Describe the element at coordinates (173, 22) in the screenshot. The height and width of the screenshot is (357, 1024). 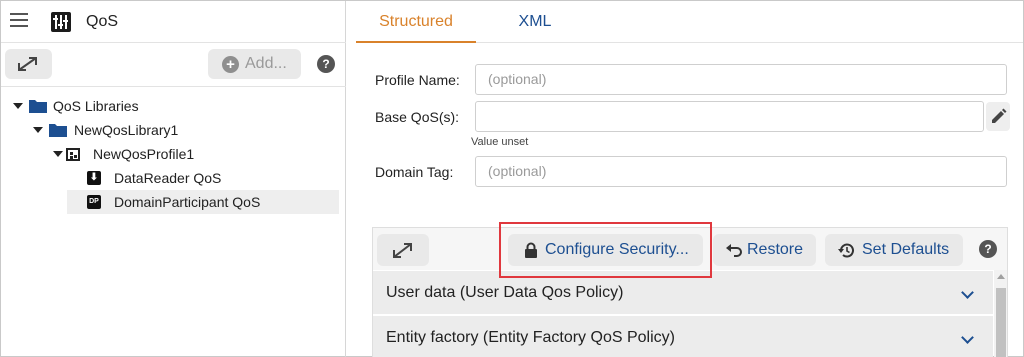
I see `app-header: QoS` at that location.